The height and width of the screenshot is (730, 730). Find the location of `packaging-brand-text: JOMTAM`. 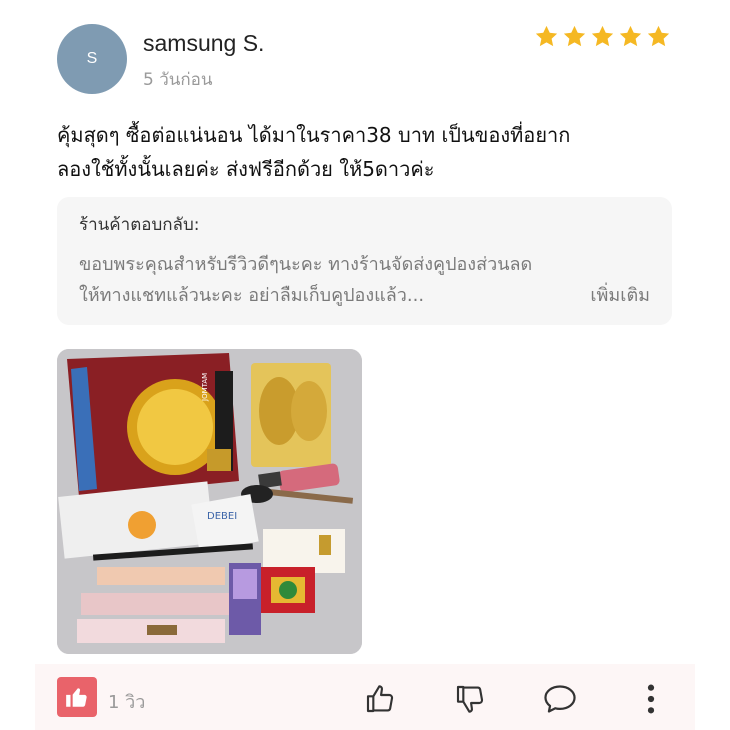

packaging-brand-text: JOMTAM is located at coordinates (205, 387).